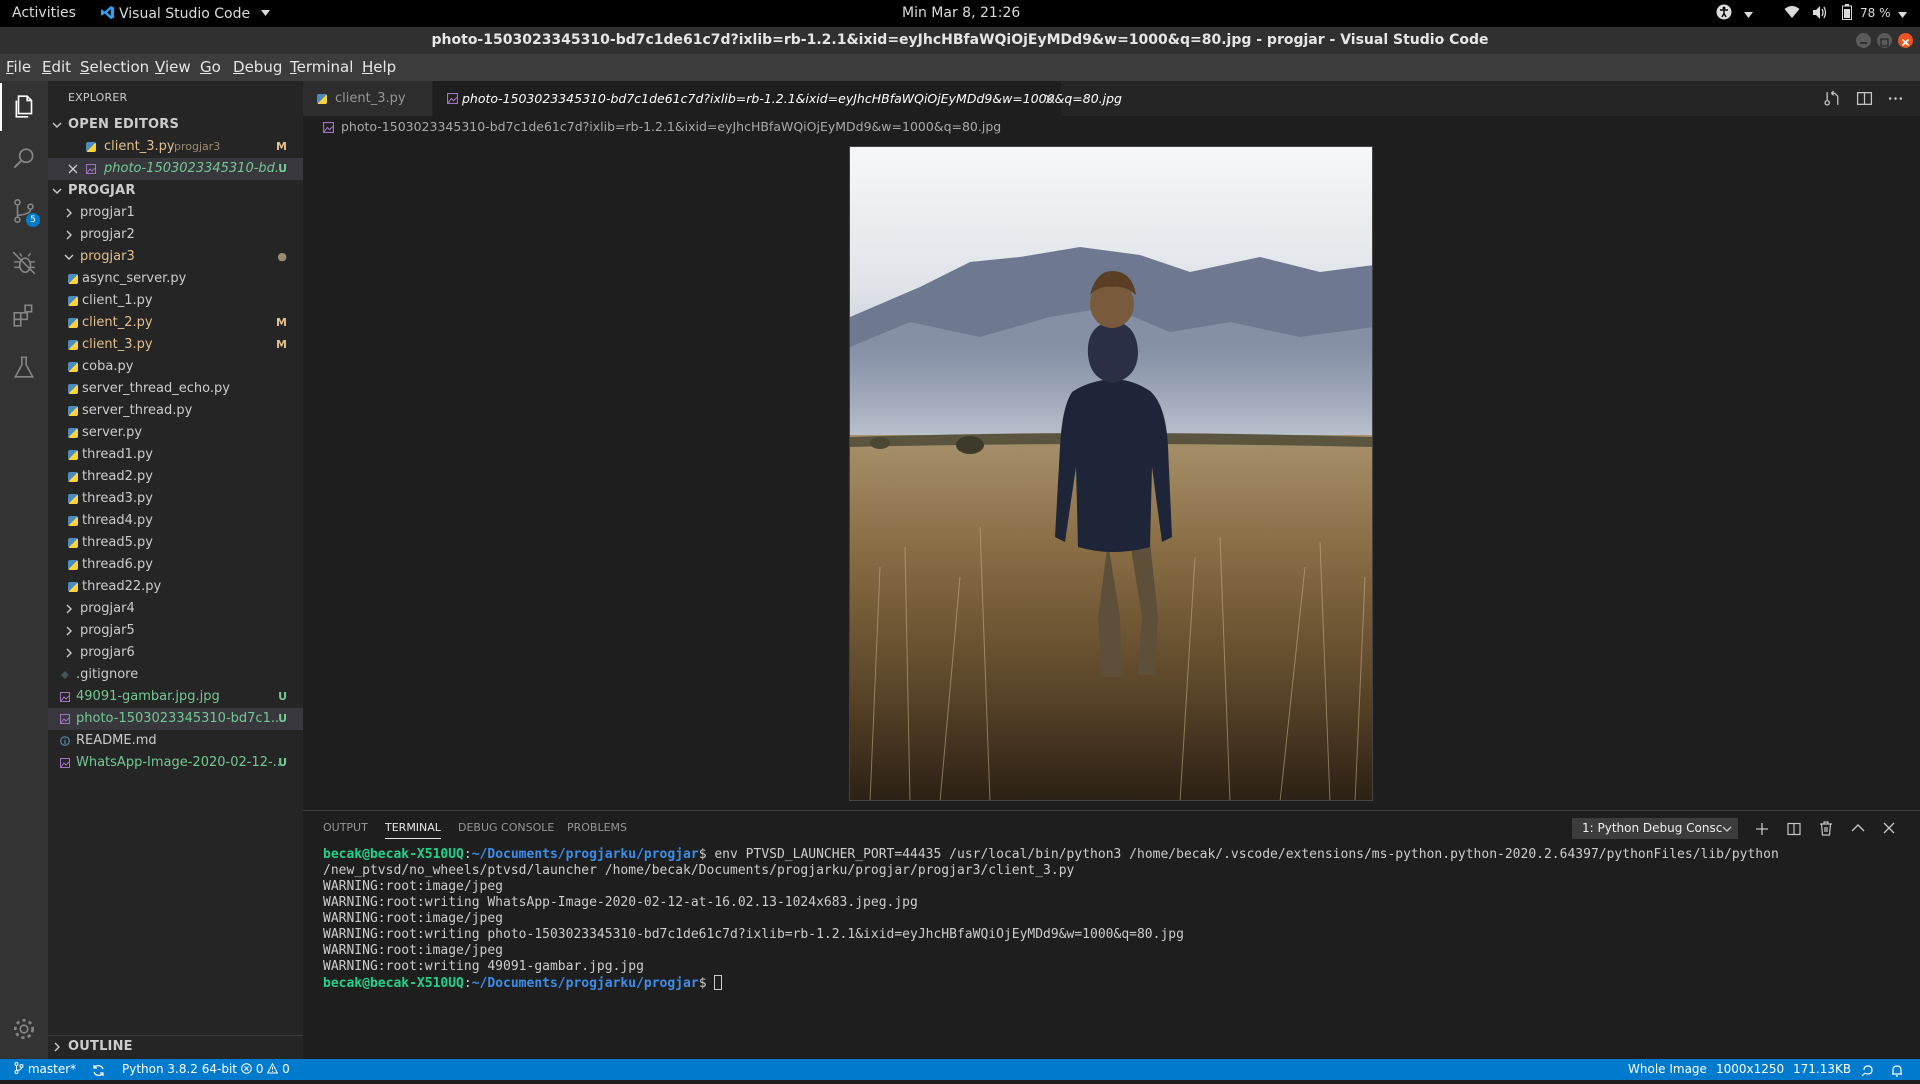 This screenshot has width=1920, height=1084. What do you see at coordinates (1826, 828) in the screenshot?
I see `trash-icon` at bounding box center [1826, 828].